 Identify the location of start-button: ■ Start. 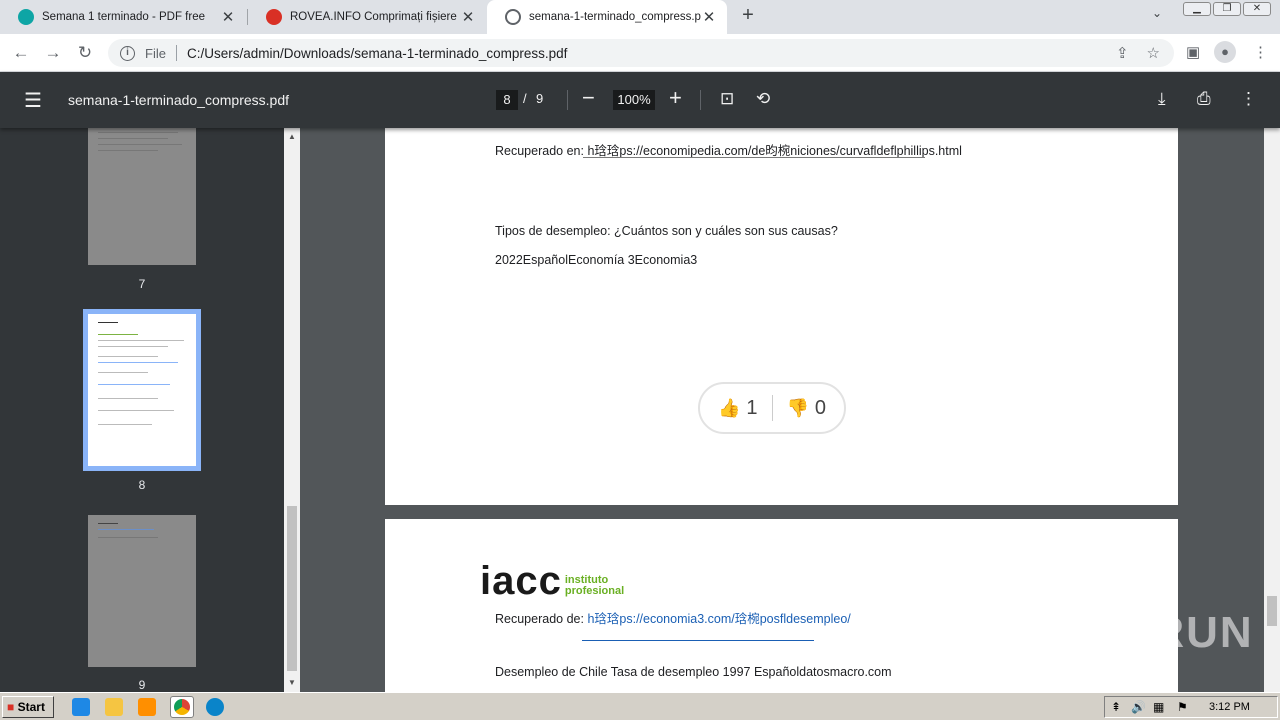
(28, 707).